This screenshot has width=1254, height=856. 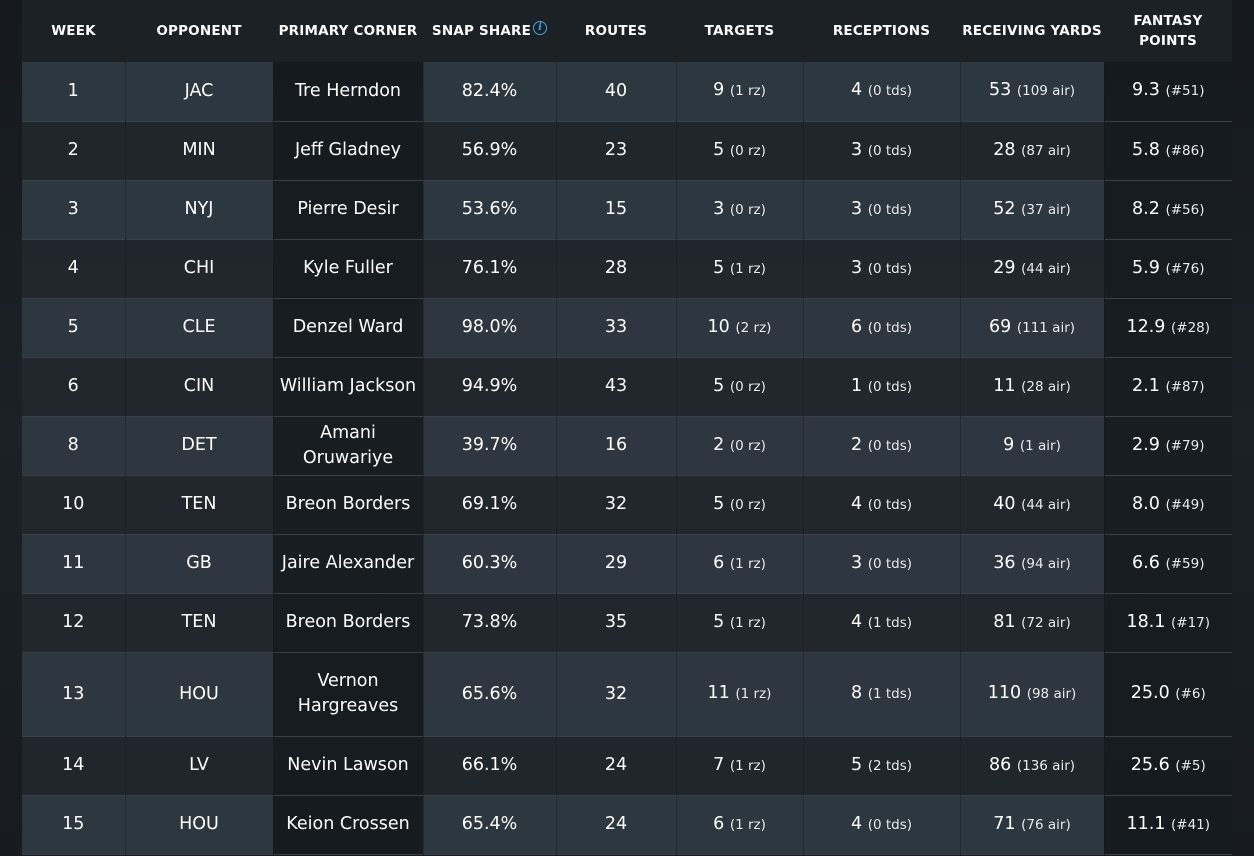 I want to click on fantasy-points-cell: 9.3 (#51), so click(x=1167, y=91).